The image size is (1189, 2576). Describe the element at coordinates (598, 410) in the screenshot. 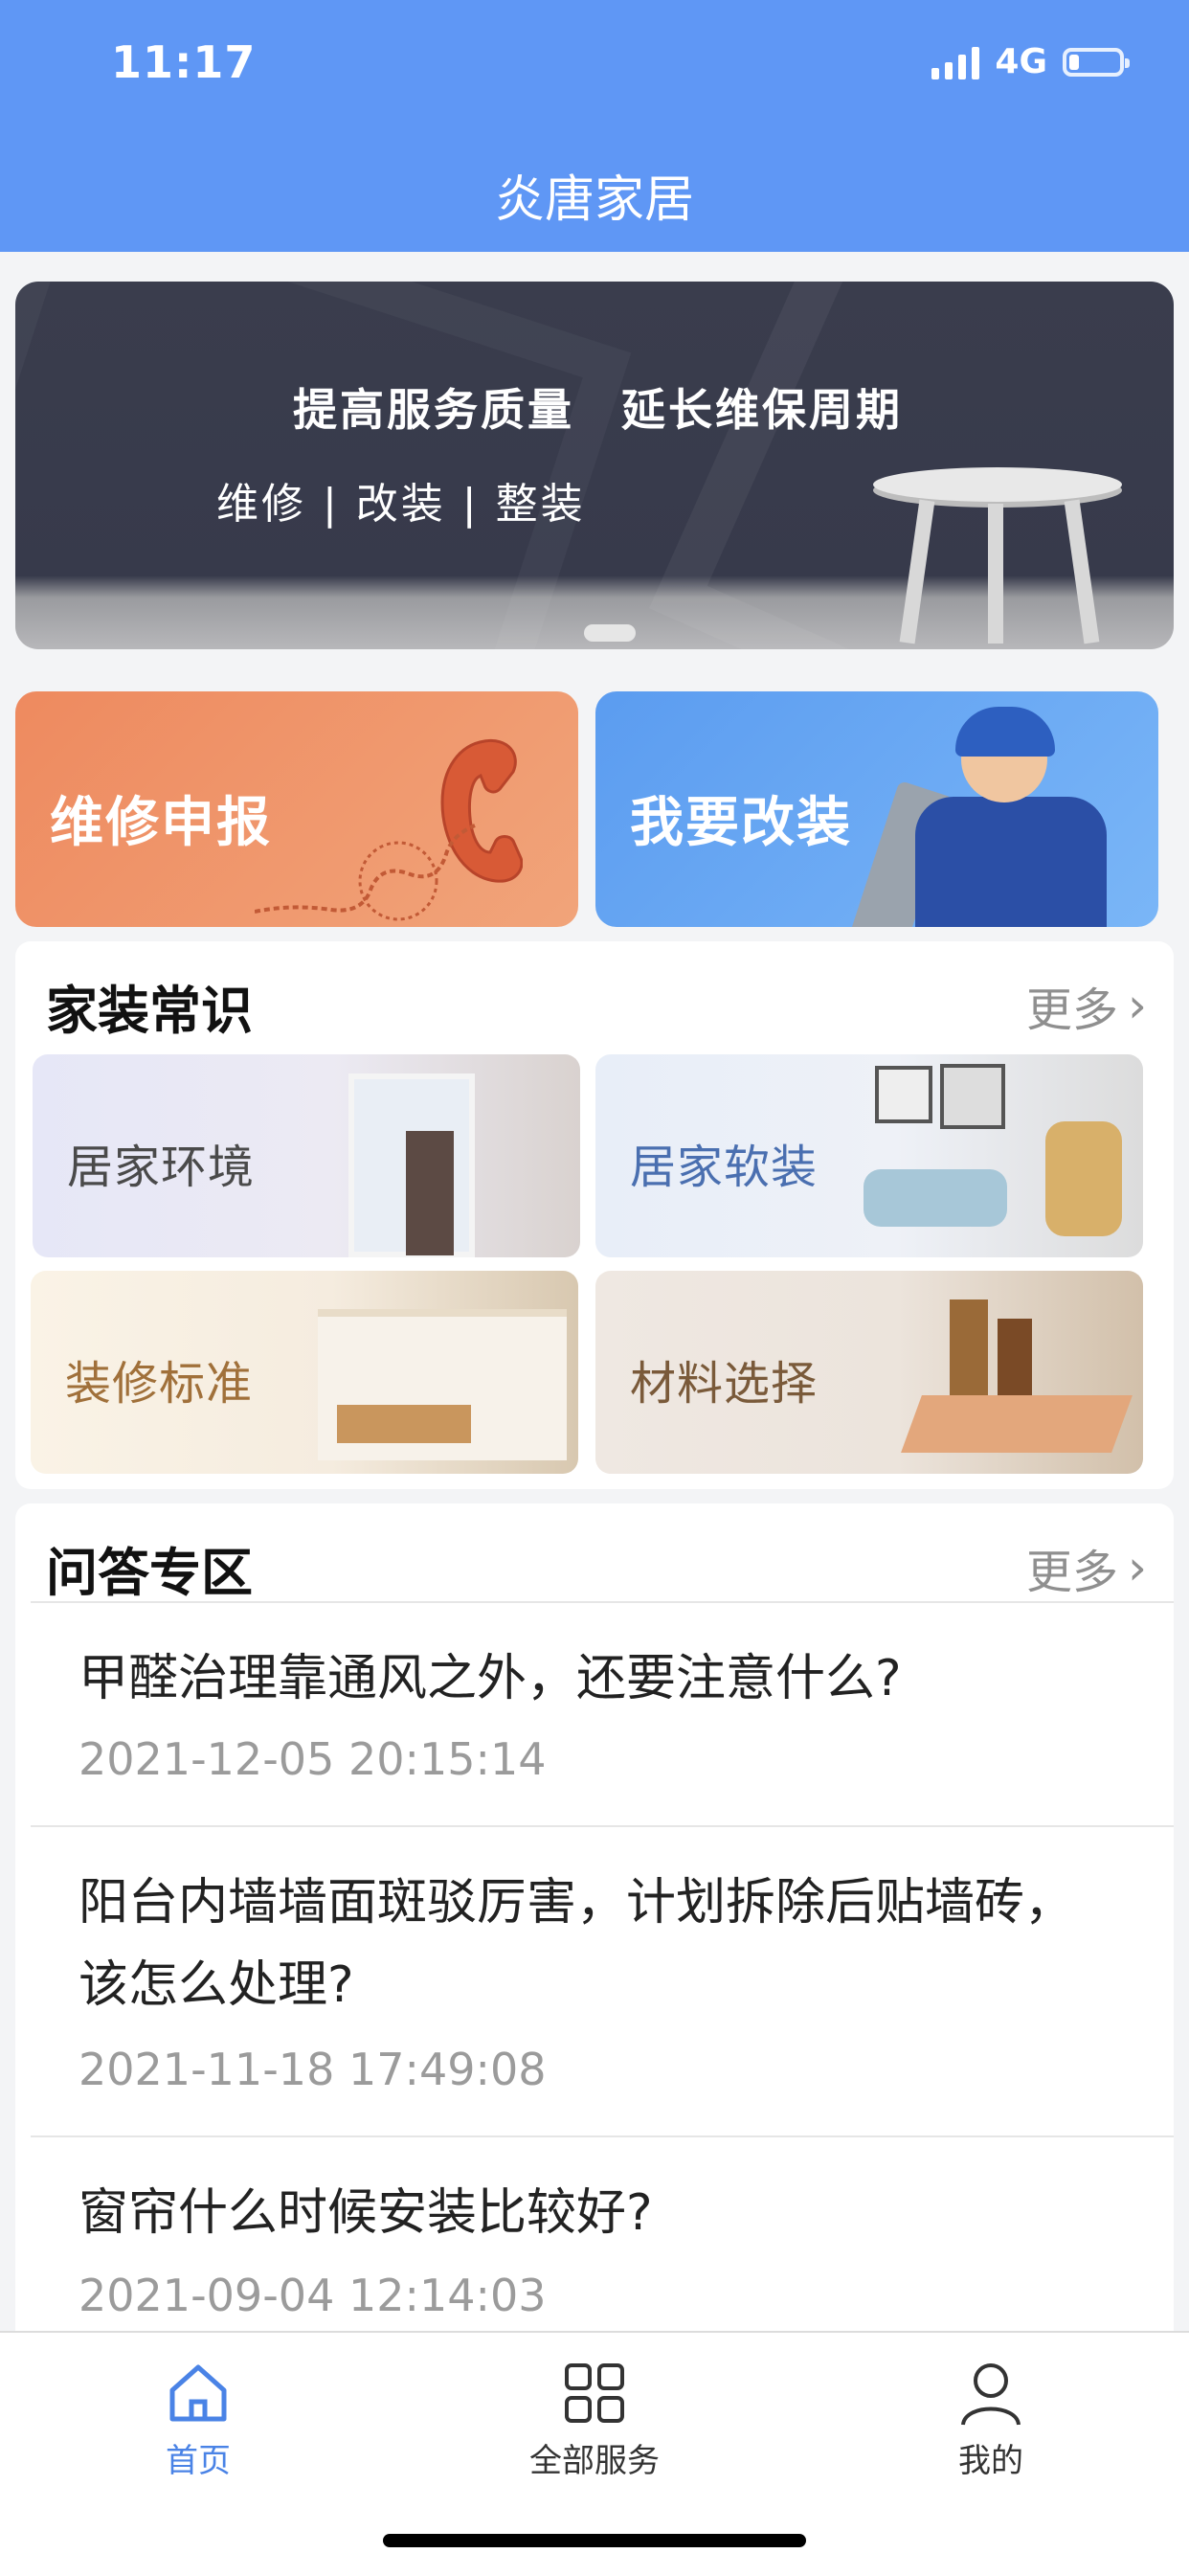

I see `banner-headline: 提高服务质量 延长维保周期` at that location.